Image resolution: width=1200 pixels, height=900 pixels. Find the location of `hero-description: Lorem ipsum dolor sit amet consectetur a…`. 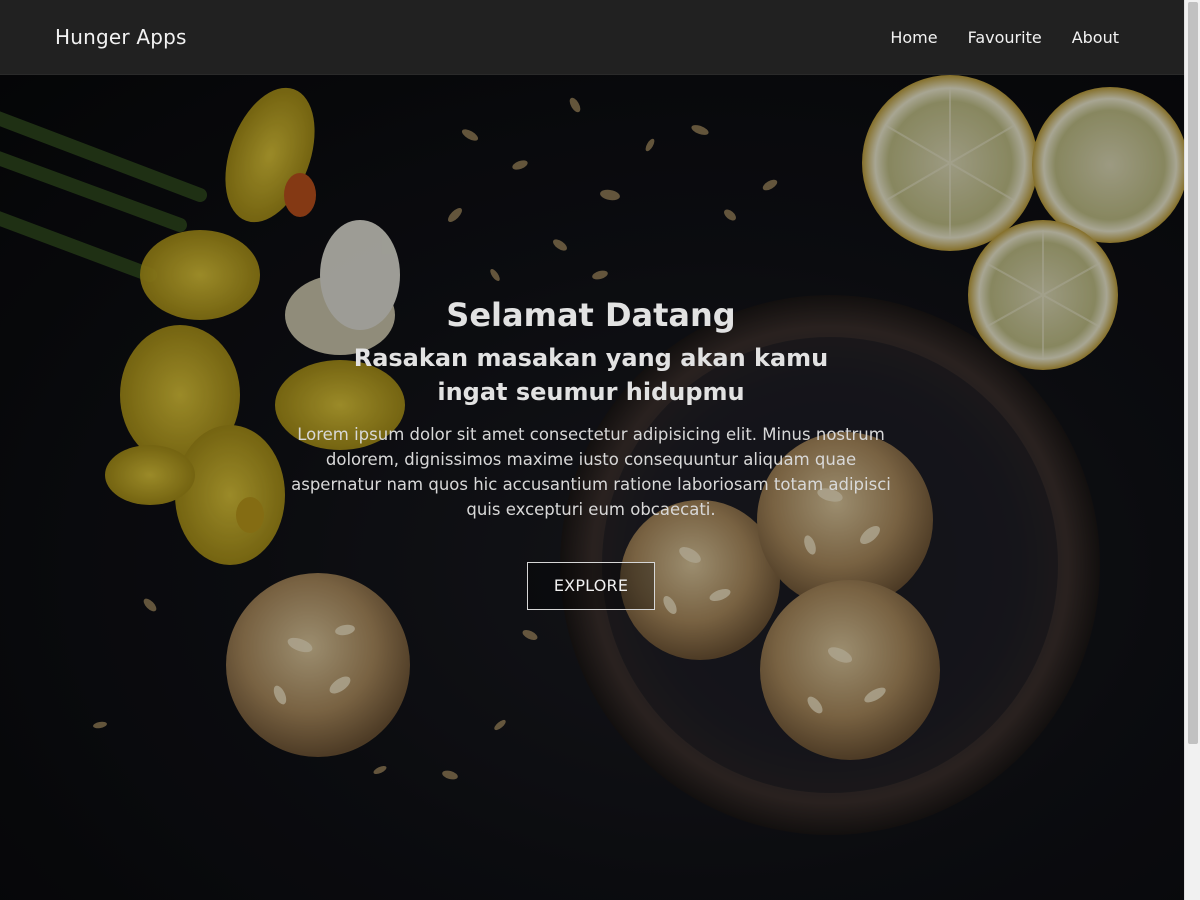

hero-description: Lorem ipsum dolor sit amet consectetur a… is located at coordinates (591, 472).